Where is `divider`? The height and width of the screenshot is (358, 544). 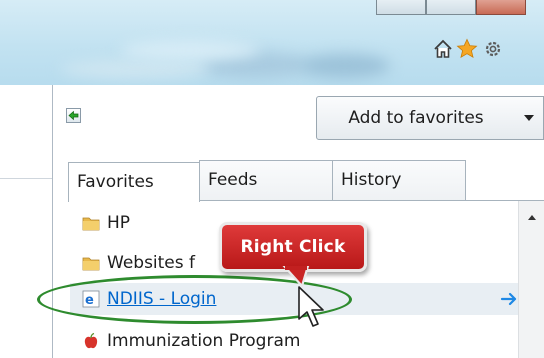 divider is located at coordinates (26, 178).